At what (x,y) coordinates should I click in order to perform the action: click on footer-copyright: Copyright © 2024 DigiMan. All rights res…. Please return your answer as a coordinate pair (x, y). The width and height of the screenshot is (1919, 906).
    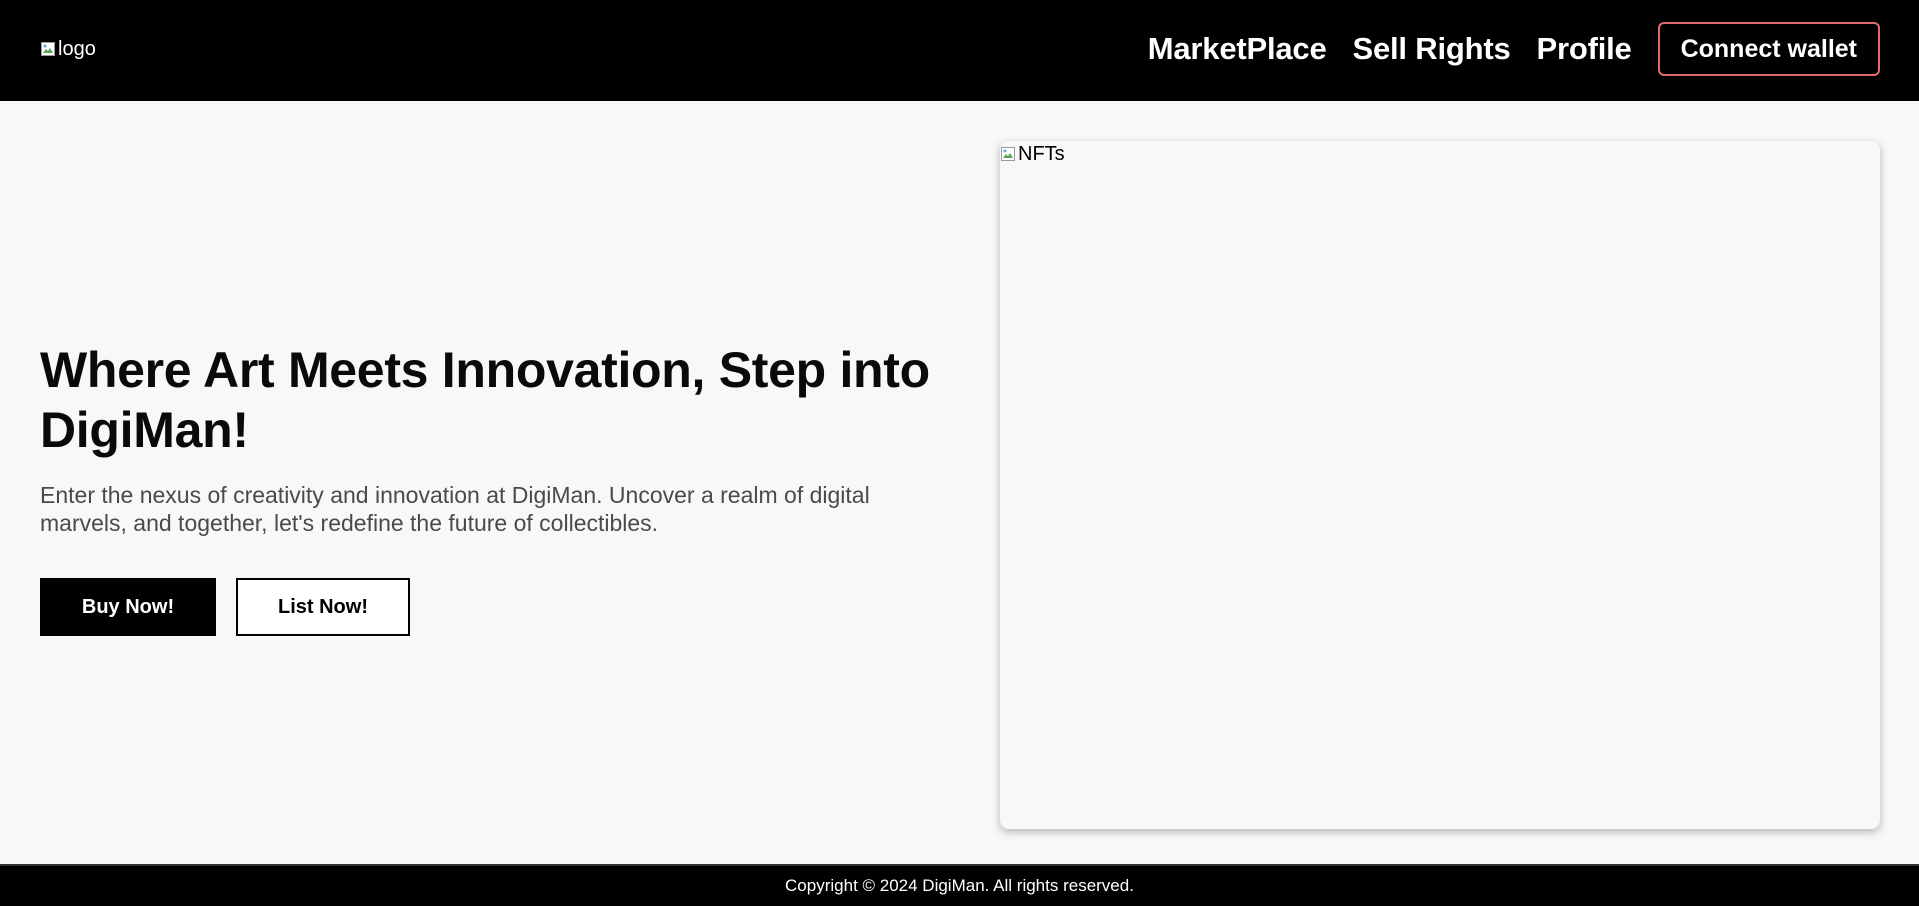
    Looking at the image, I should click on (959, 885).